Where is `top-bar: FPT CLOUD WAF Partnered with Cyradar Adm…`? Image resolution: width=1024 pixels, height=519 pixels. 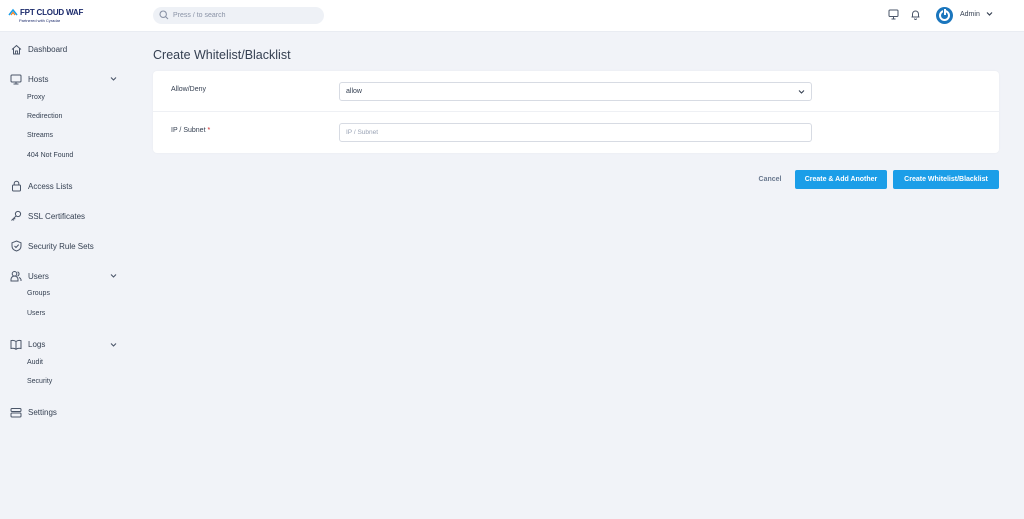
top-bar: FPT CLOUD WAF Partnered with Cyradar Adm… is located at coordinates (512, 16).